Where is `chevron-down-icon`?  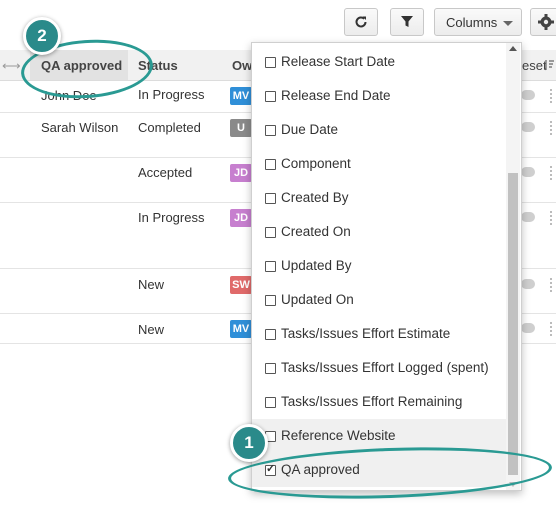
chevron-down-icon is located at coordinates (508, 23).